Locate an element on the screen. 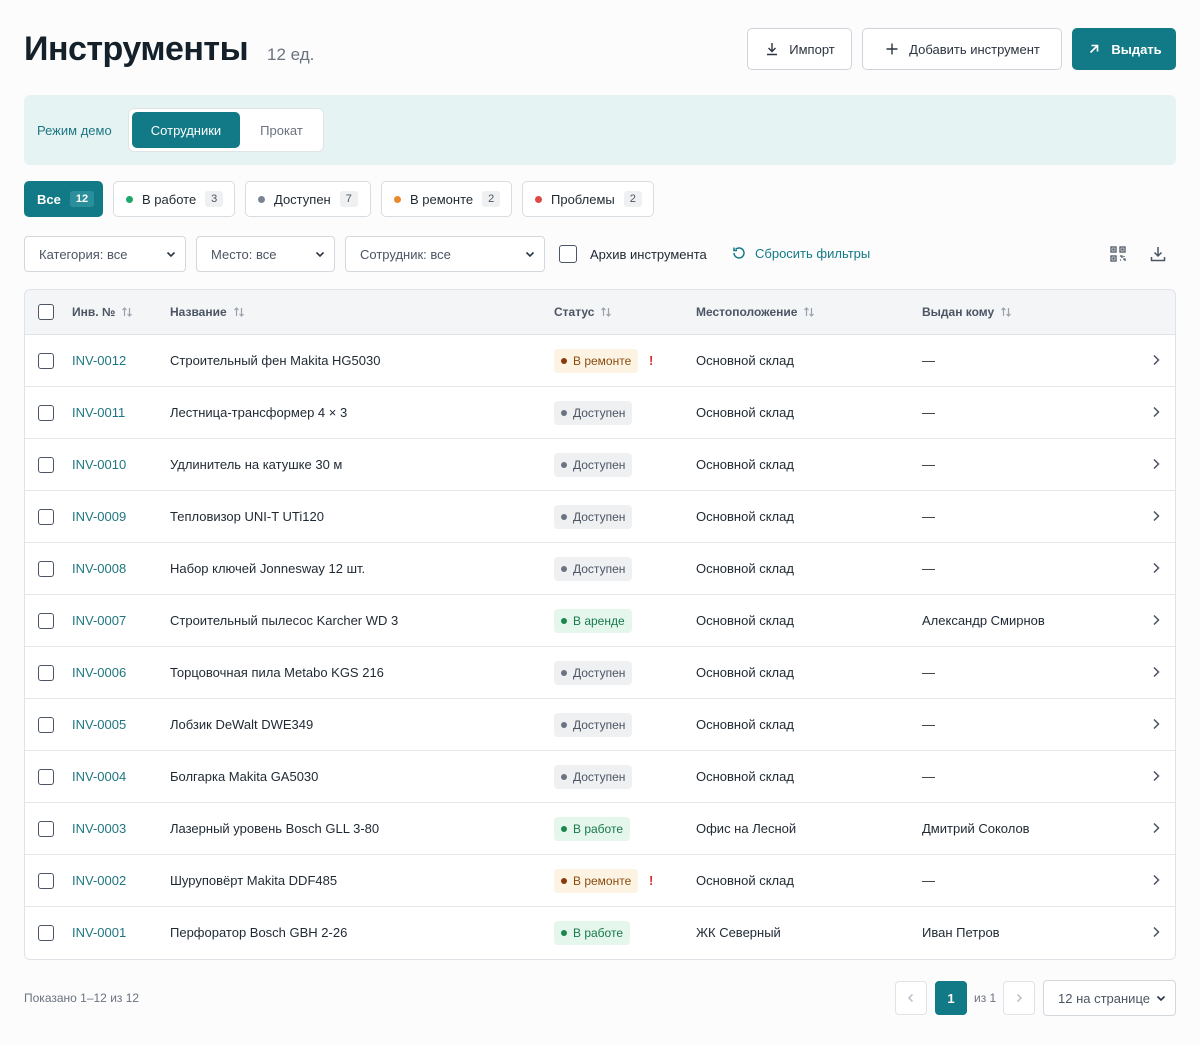  inventory-id-link: INV-0006 is located at coordinates (99, 672).